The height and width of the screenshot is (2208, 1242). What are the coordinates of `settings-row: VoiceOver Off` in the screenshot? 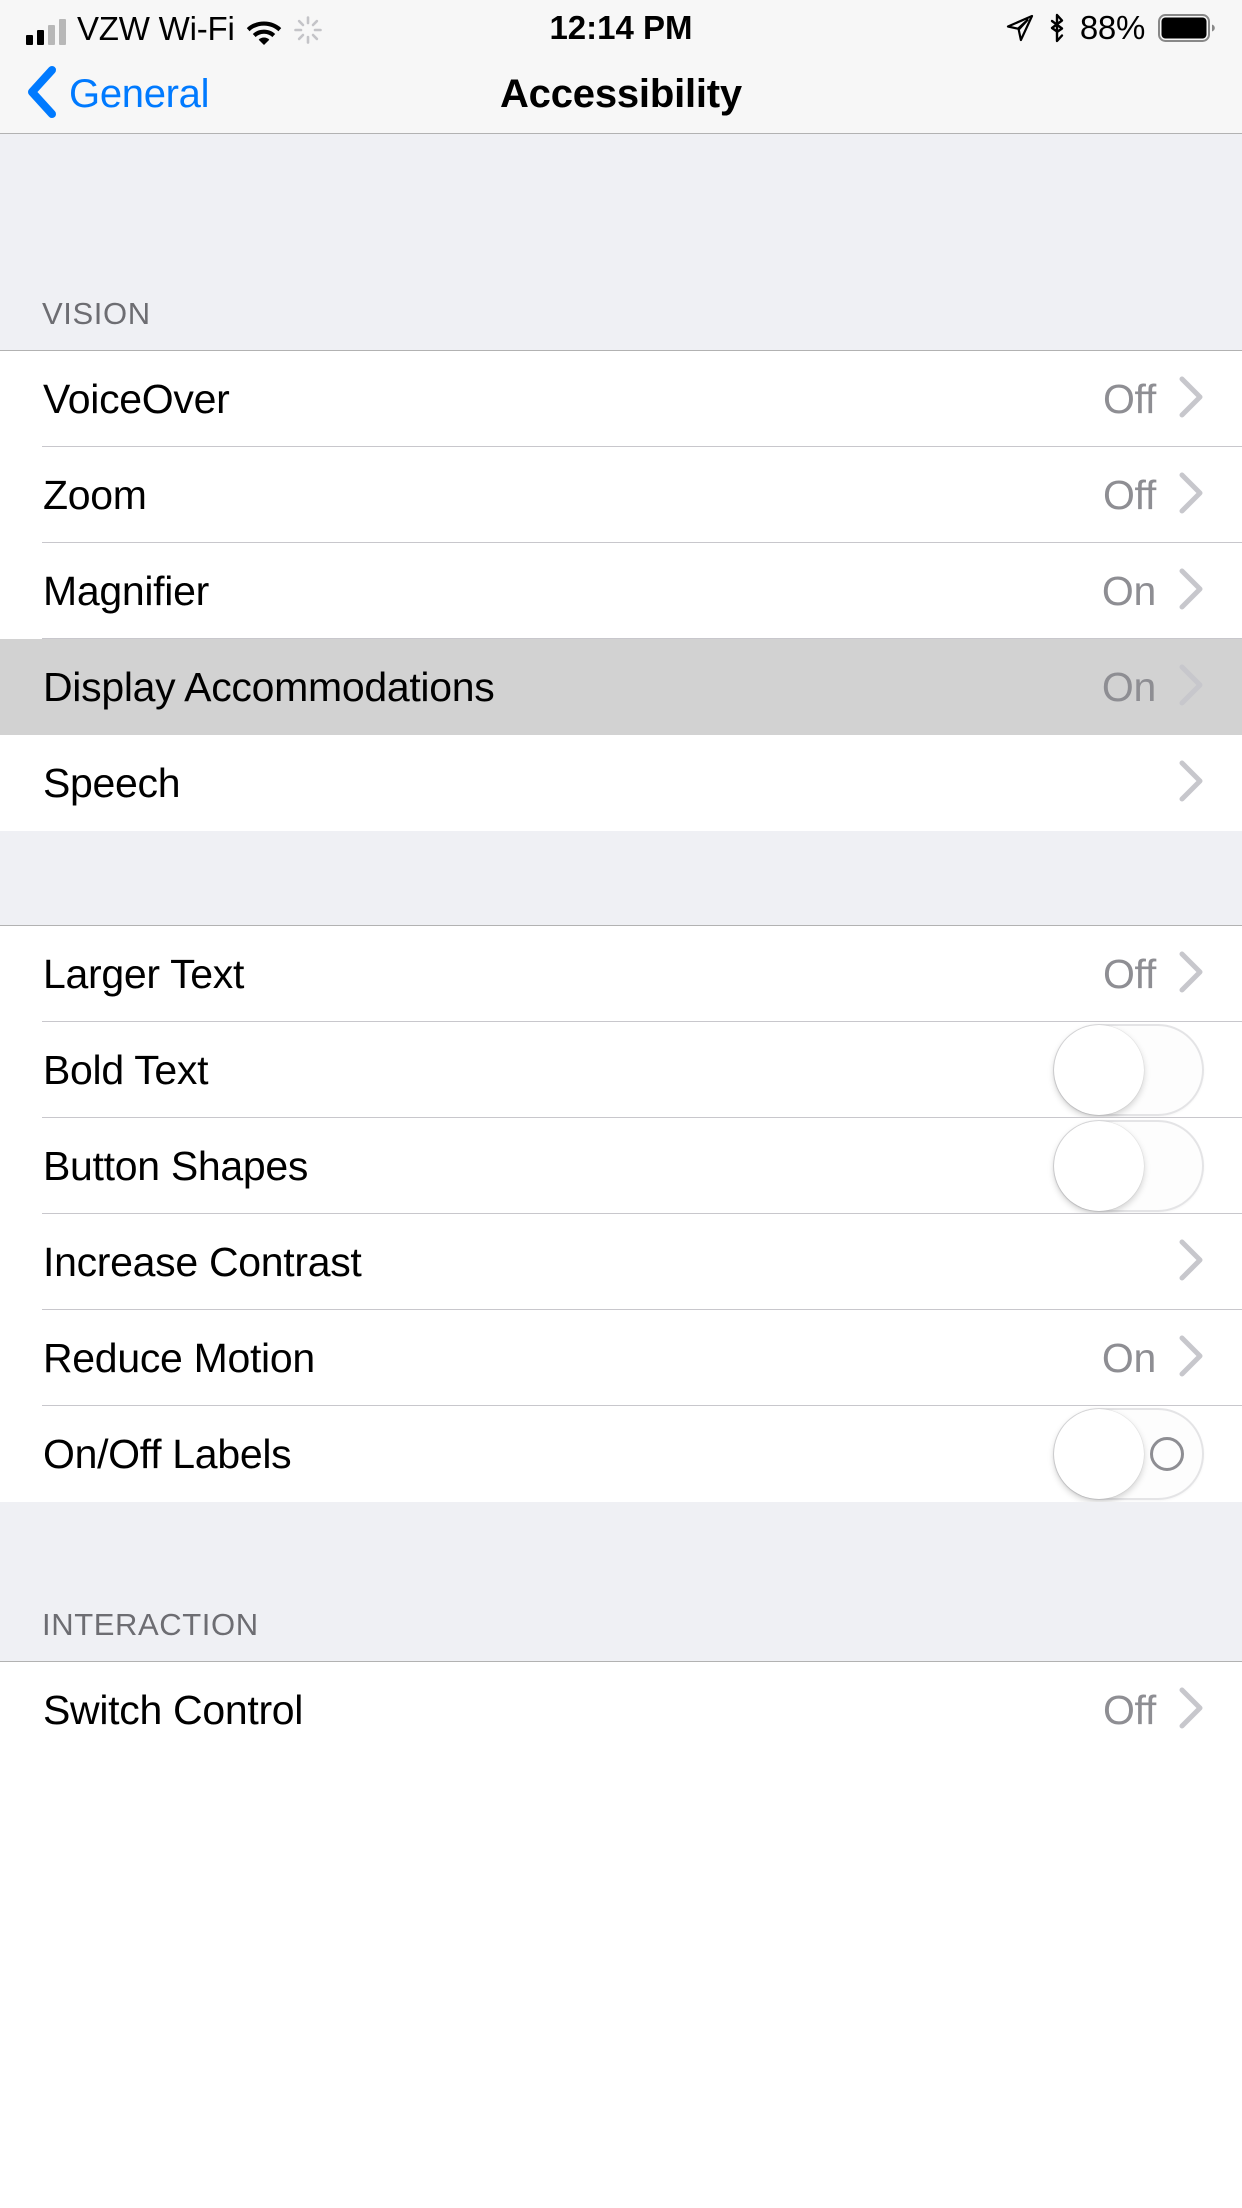 It's located at (621, 399).